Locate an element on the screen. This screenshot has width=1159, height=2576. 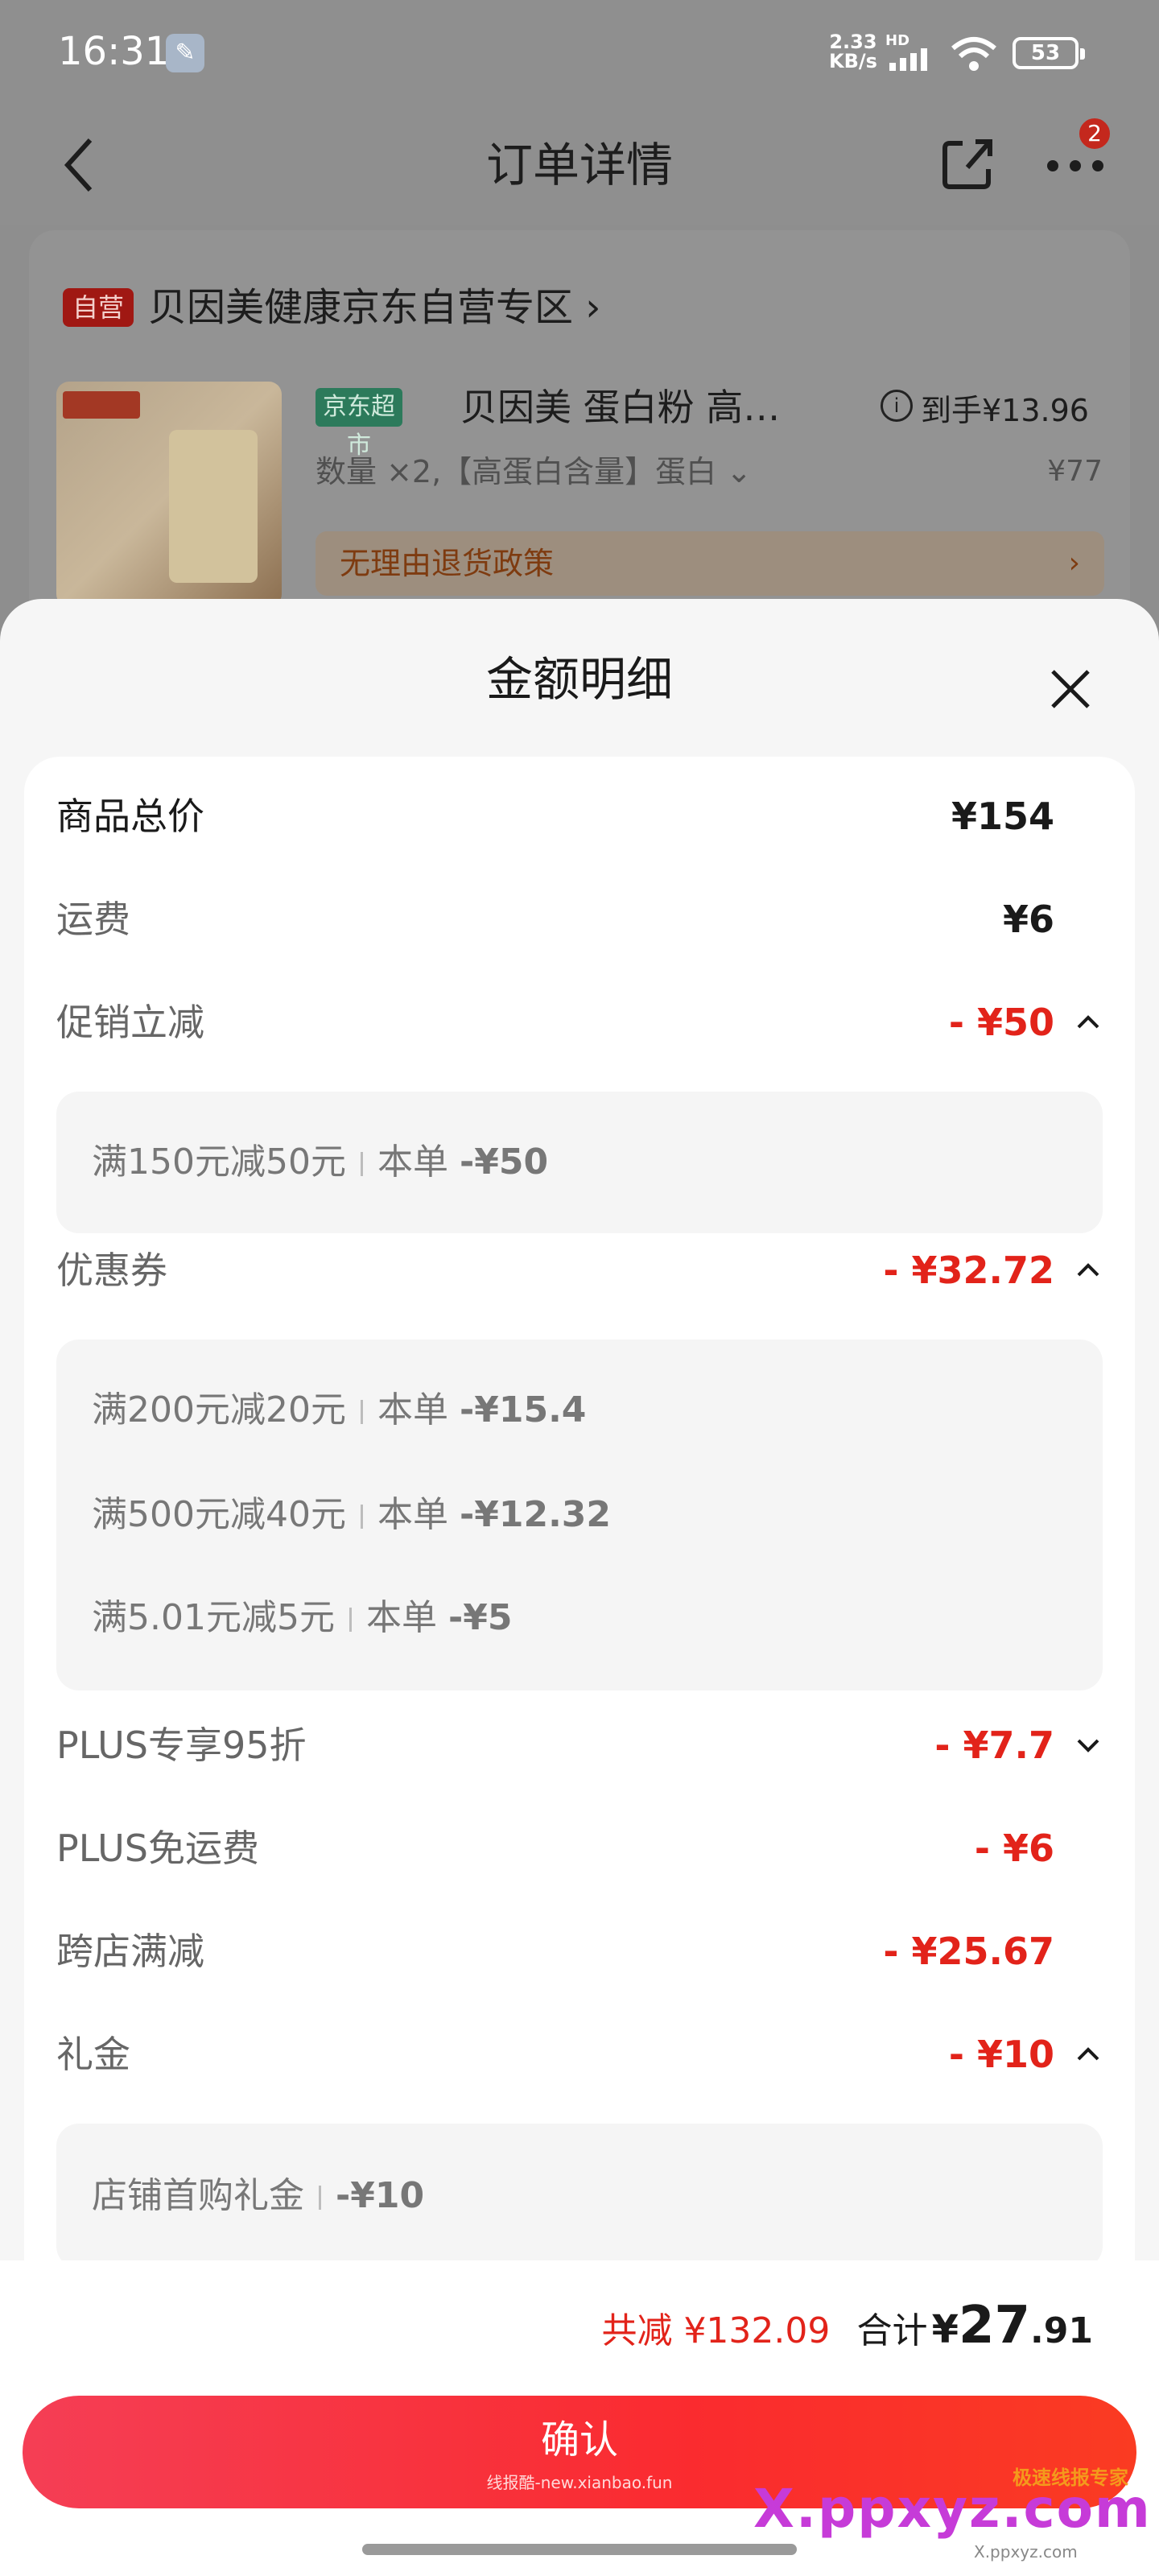
row-shipping: 运费 ¥6 is located at coordinates (579, 919).